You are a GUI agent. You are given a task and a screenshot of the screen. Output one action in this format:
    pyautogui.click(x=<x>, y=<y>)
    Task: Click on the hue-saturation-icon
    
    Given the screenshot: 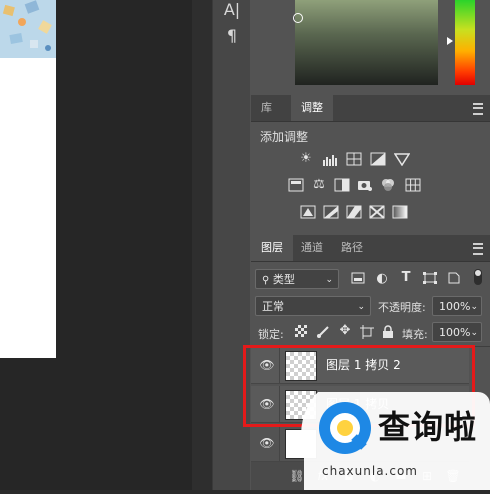 What is the action you would take?
    pyautogui.click(x=296, y=185)
    